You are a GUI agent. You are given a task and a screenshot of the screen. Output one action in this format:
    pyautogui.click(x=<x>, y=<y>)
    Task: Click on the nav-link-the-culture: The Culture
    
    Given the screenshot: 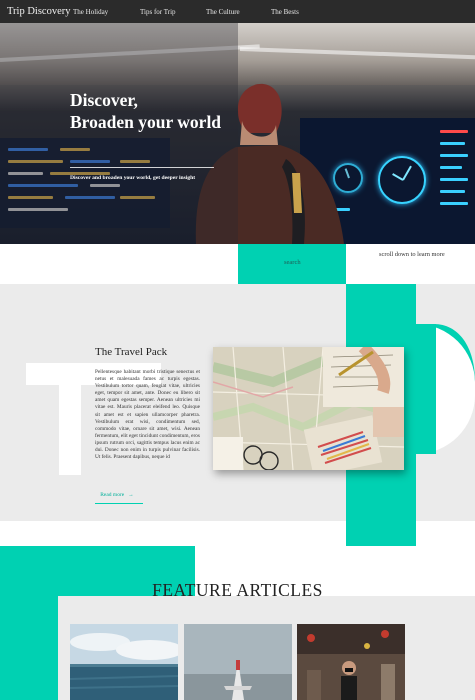 What is the action you would take?
    pyautogui.click(x=223, y=12)
    